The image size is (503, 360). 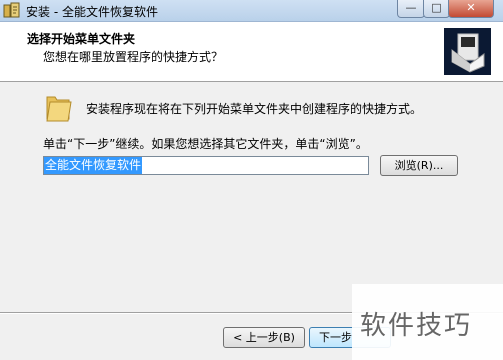 I want to click on close-button: ✕, so click(x=471, y=9).